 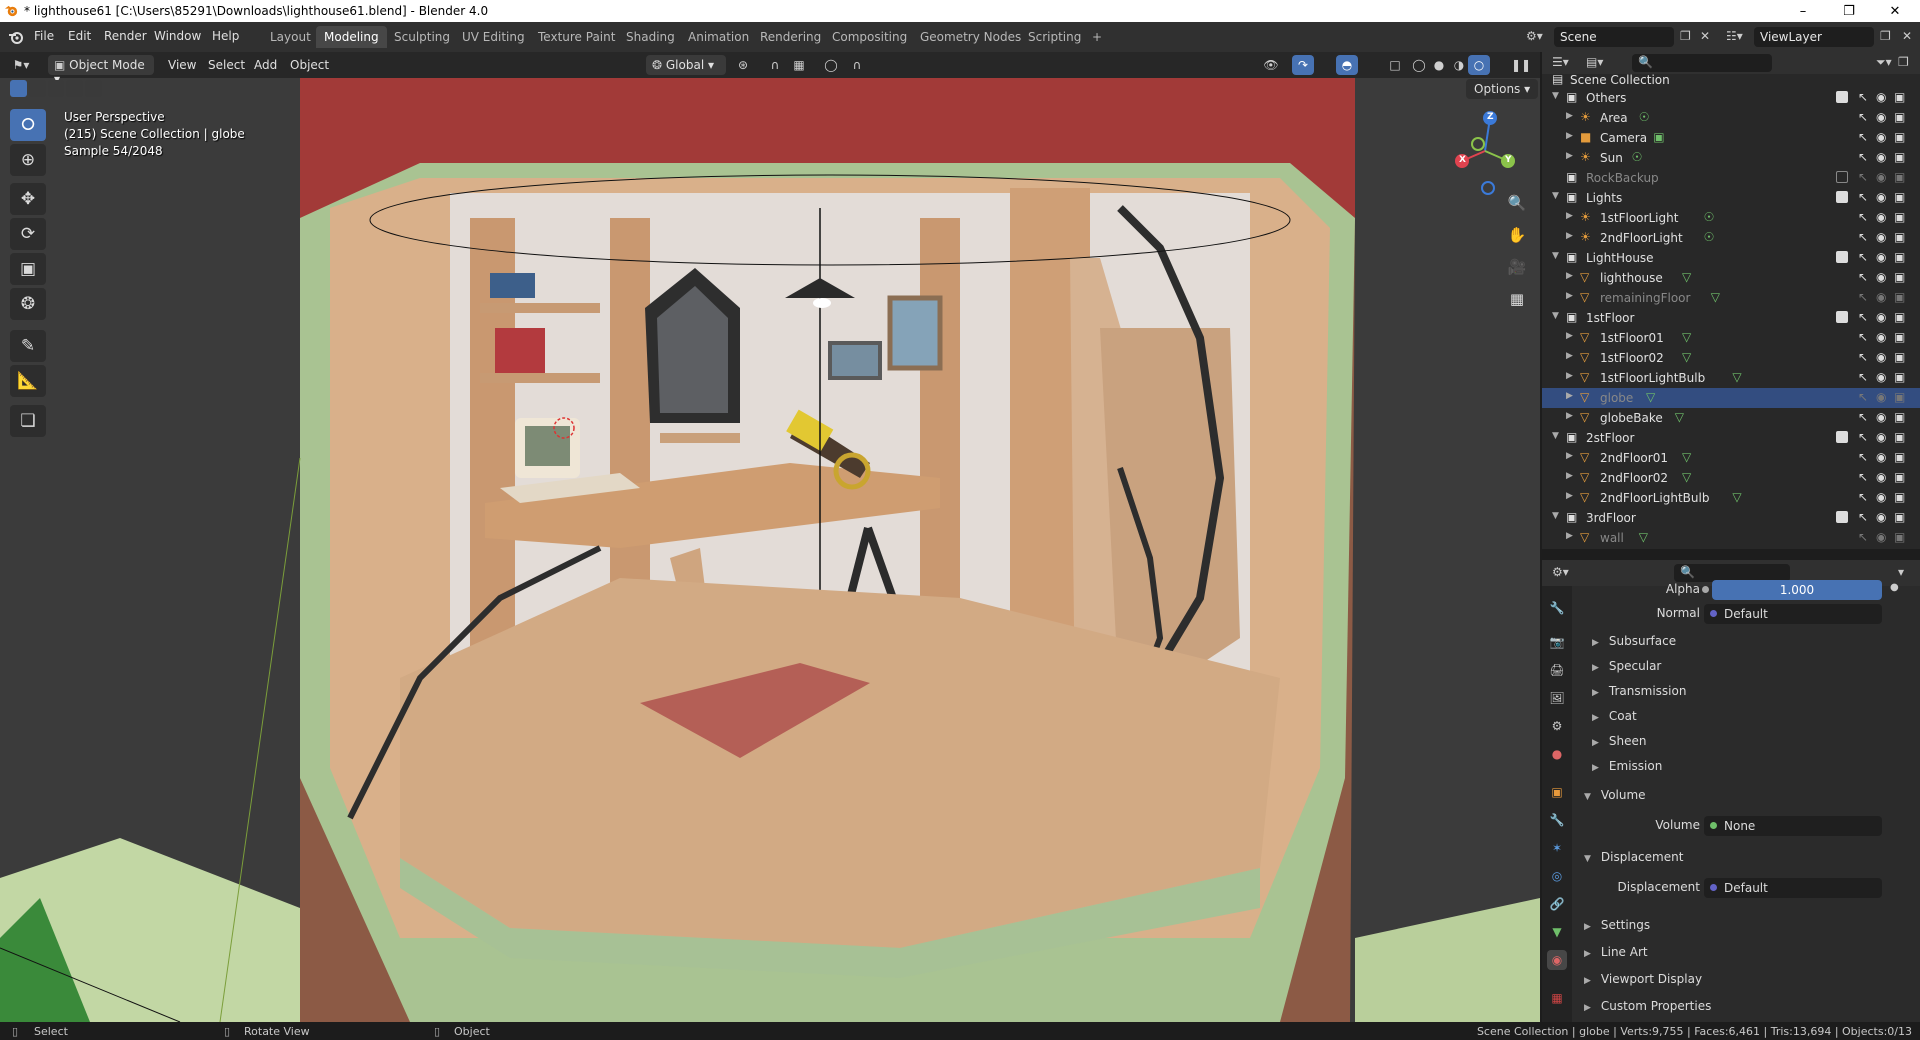 What do you see at coordinates (1627, 766) in the screenshot?
I see `subsection-emission: ▶ Emission` at bounding box center [1627, 766].